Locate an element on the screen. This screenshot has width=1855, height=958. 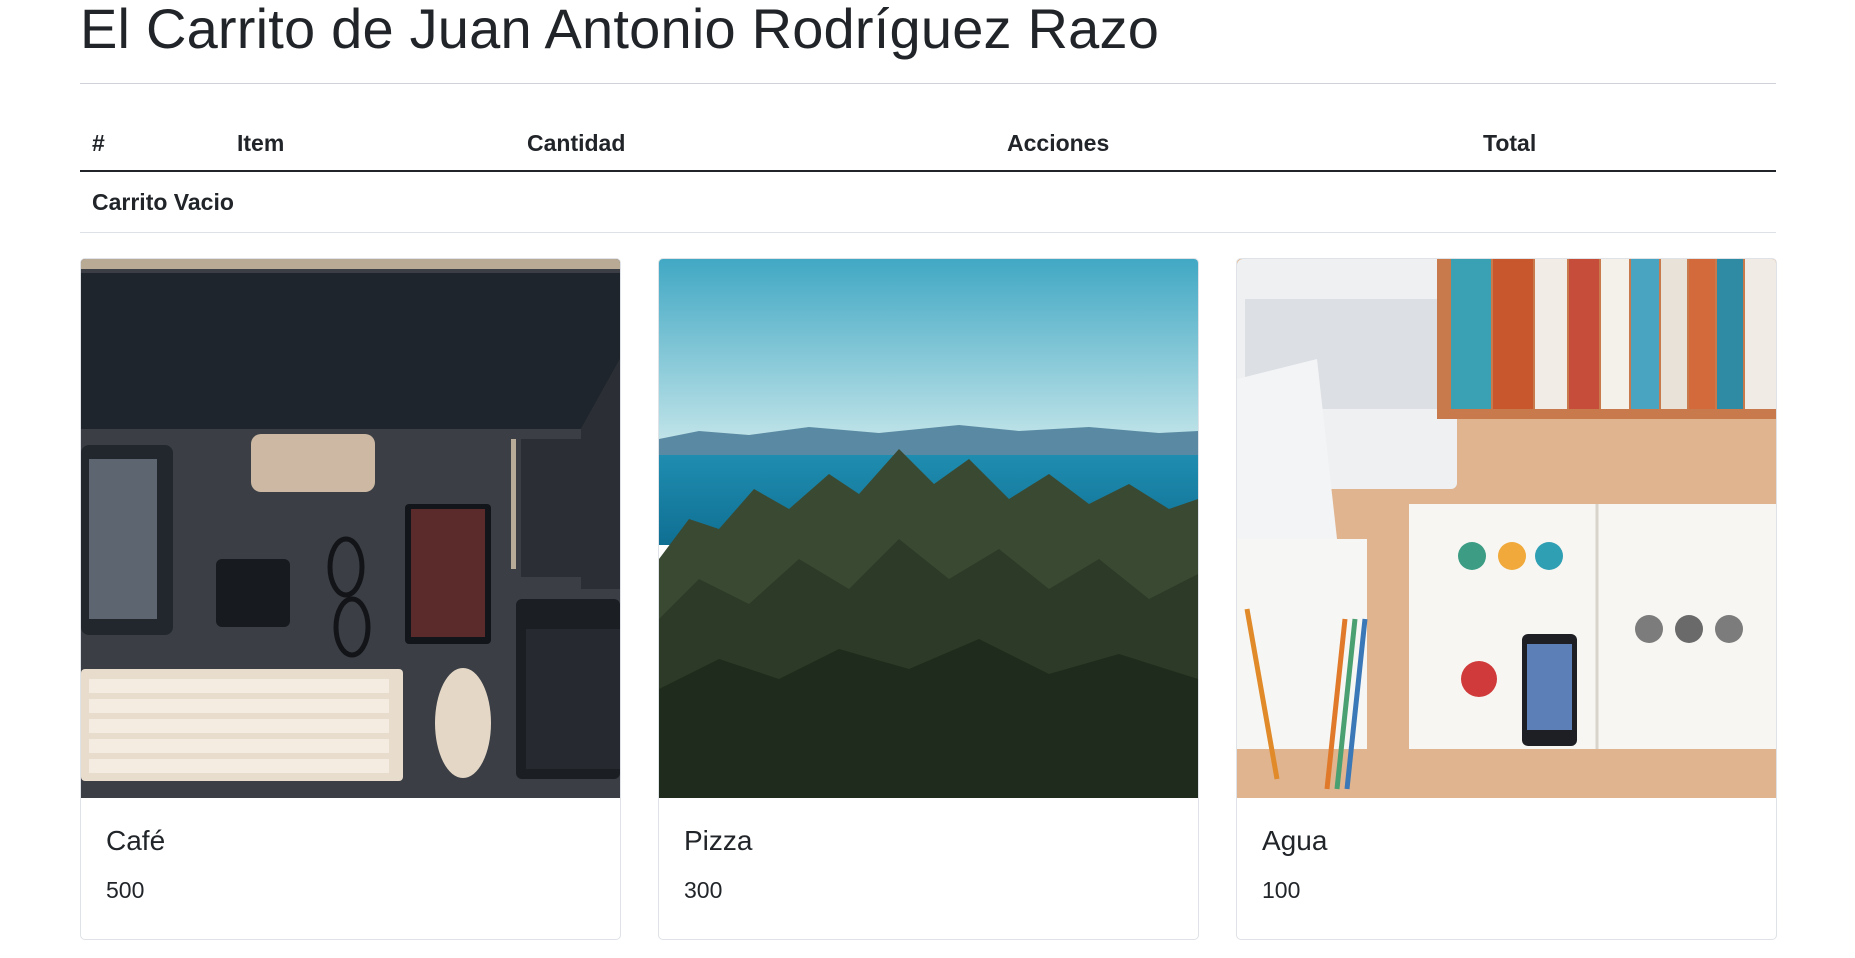
header-quantity: Cantidad is located at coordinates (755, 144).